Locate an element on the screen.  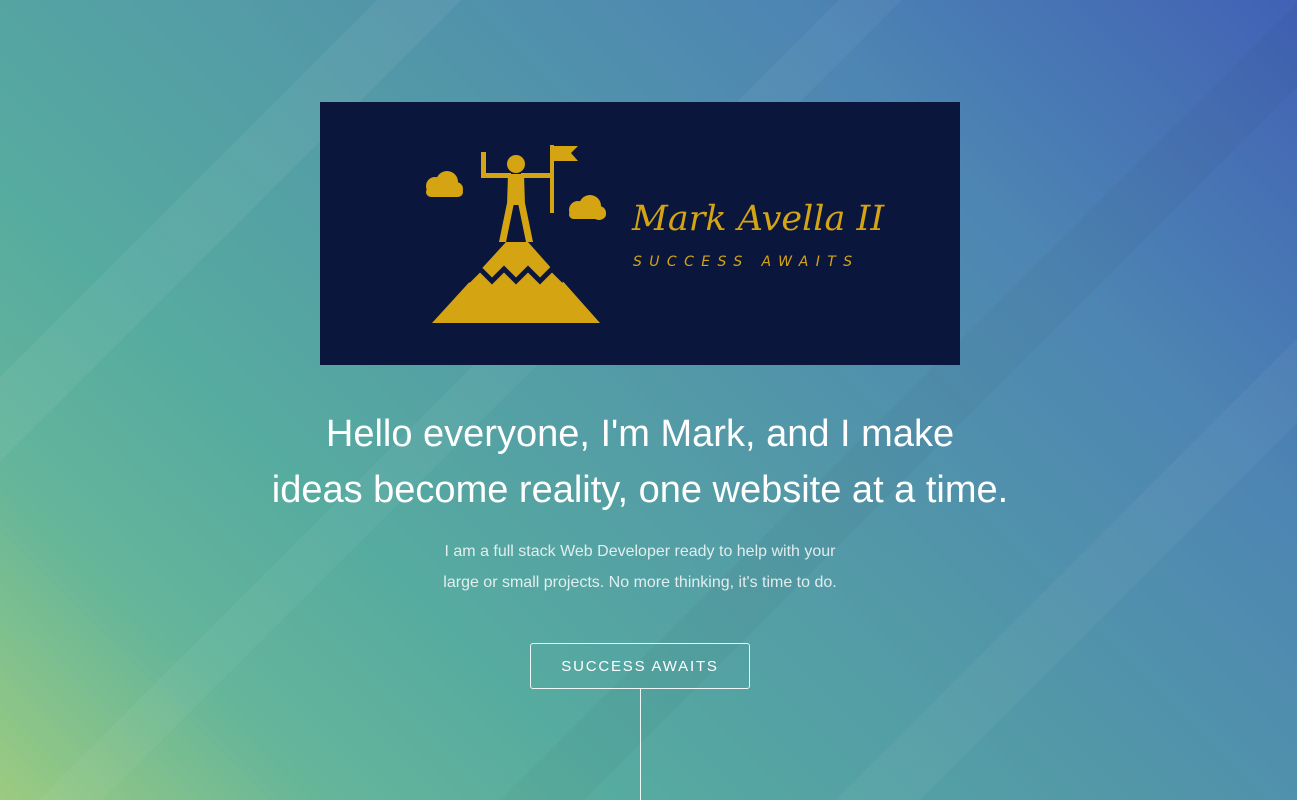
cloud-right-icon is located at coordinates (587, 207).